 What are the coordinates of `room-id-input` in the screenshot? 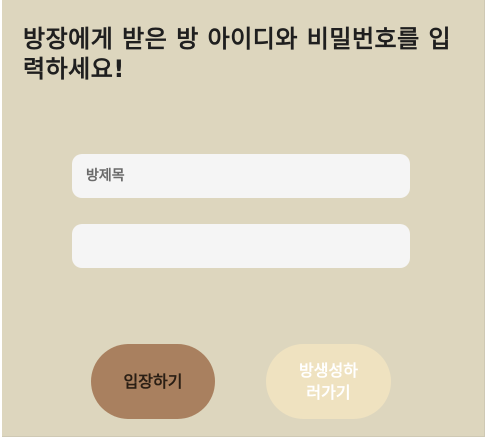 It's located at (241, 176).